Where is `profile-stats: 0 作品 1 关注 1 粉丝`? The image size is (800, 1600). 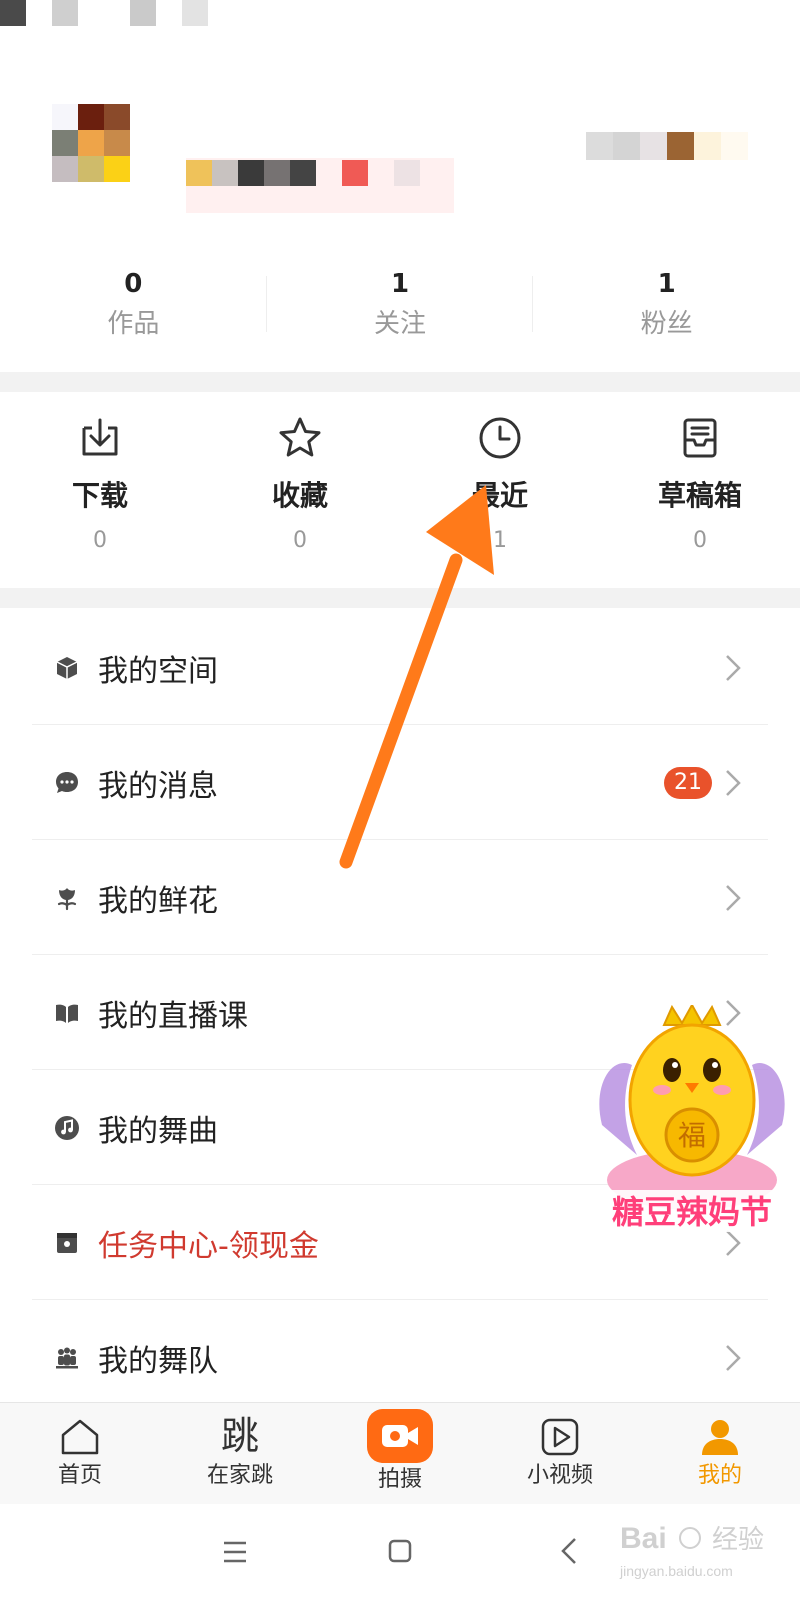
profile-stats: 0 作品 1 关注 1 粉丝 is located at coordinates (400, 307).